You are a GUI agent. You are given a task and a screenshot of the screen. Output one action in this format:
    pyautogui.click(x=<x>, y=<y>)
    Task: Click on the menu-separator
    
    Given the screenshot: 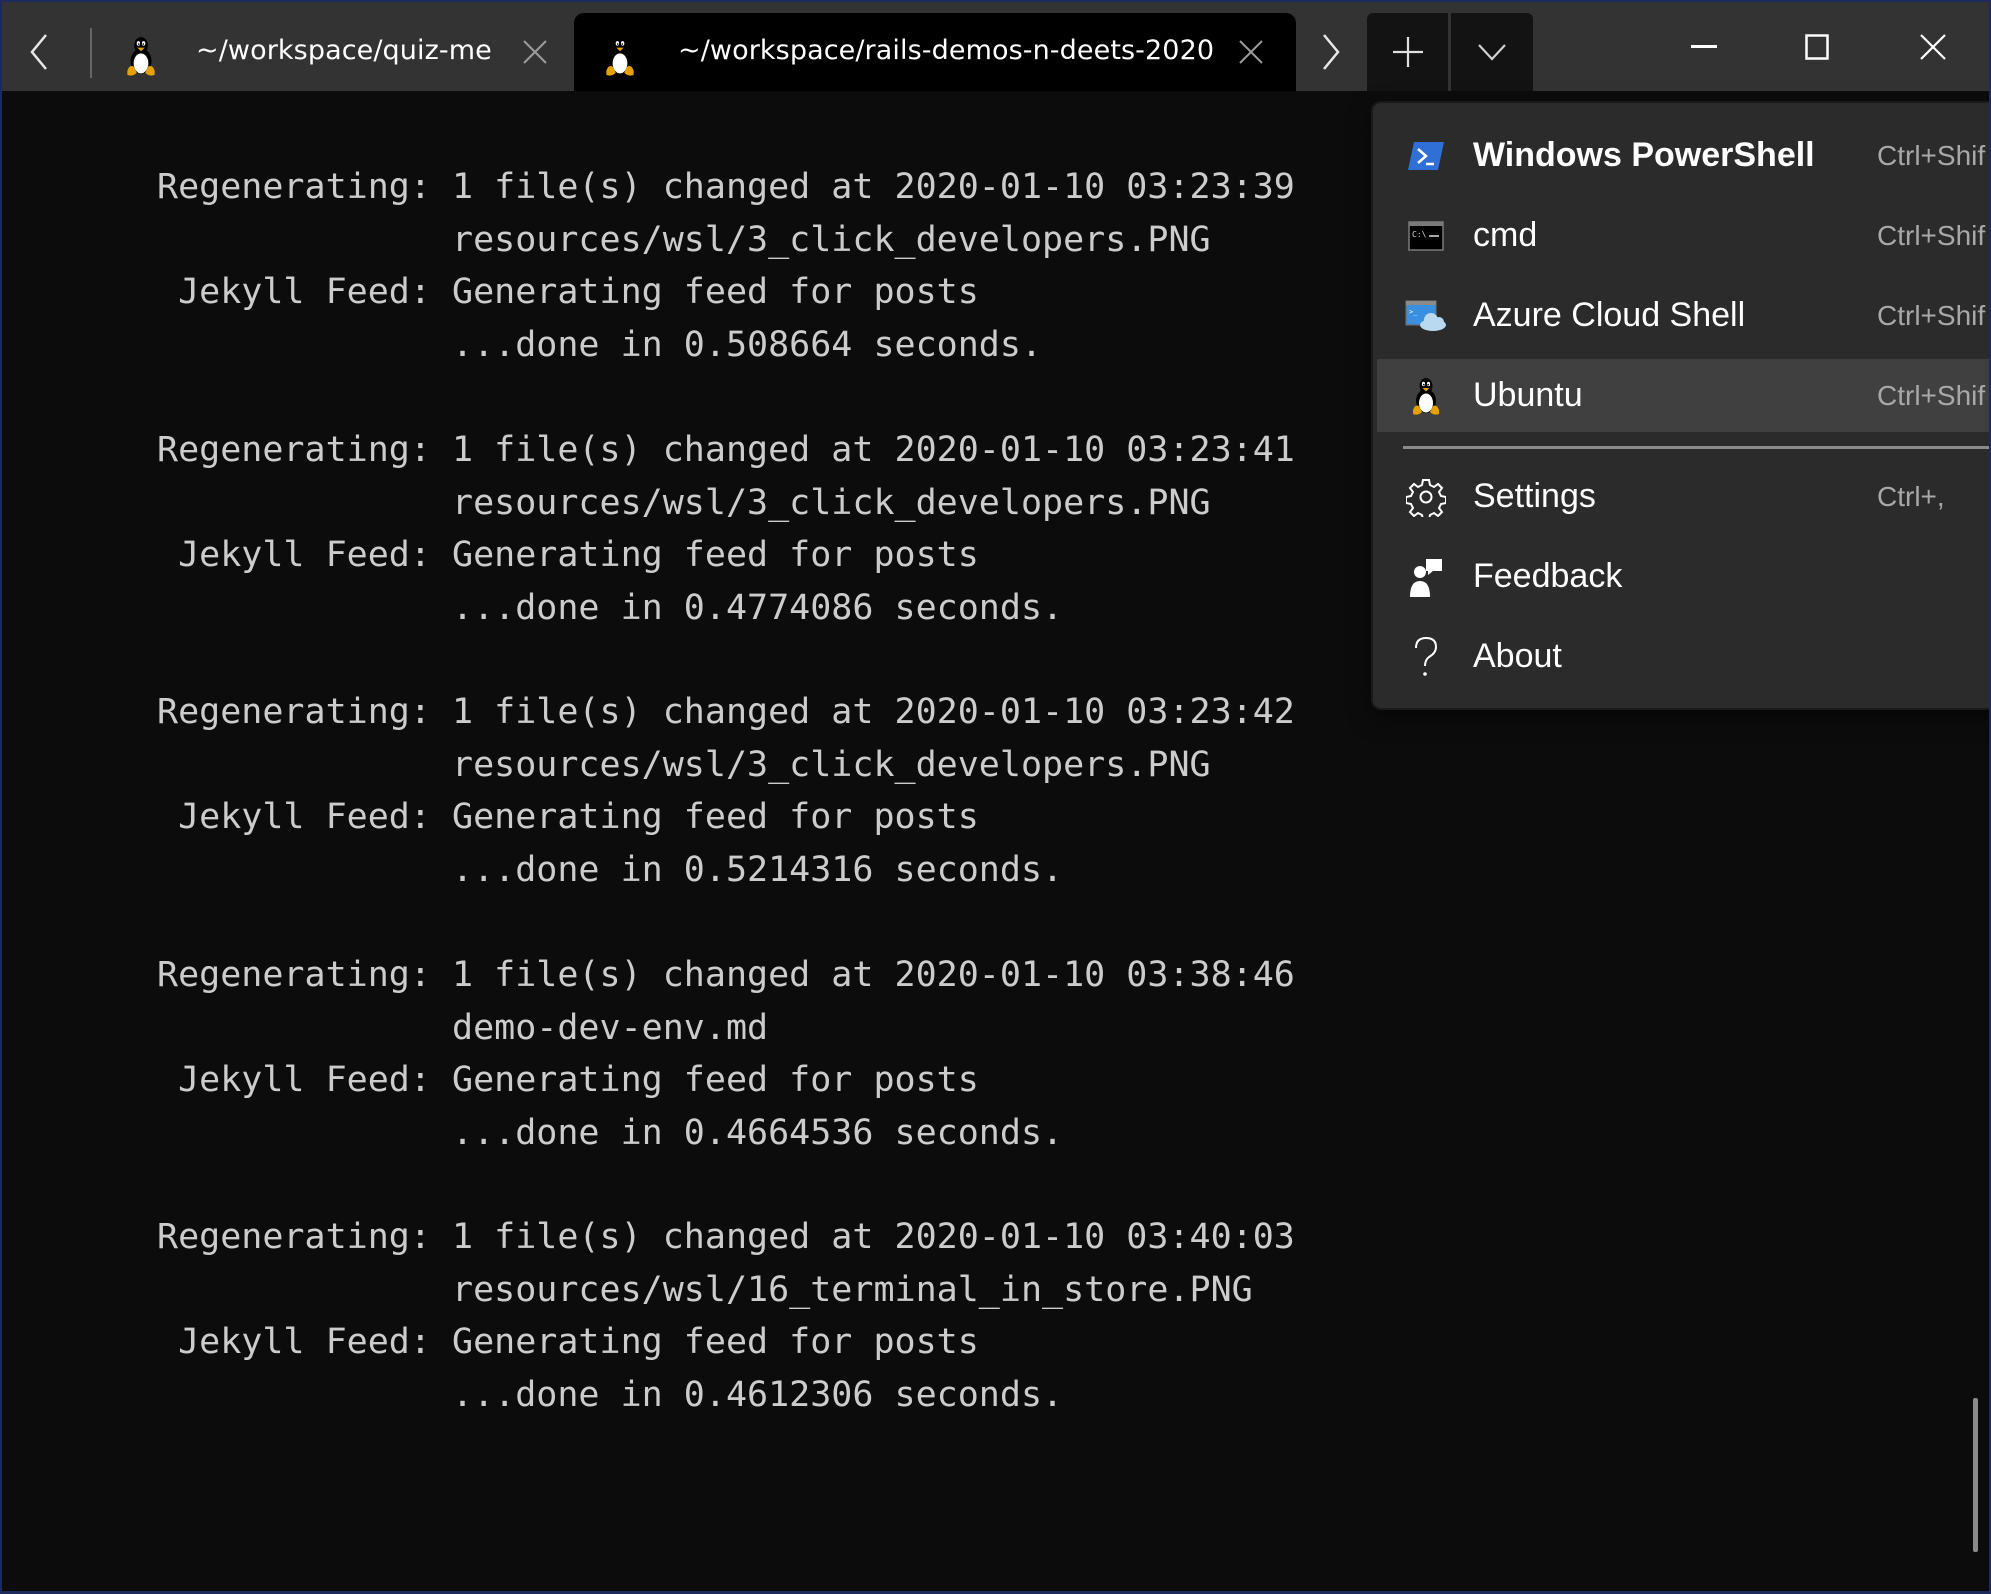 What is the action you would take?
    pyautogui.click(x=1696, y=447)
    